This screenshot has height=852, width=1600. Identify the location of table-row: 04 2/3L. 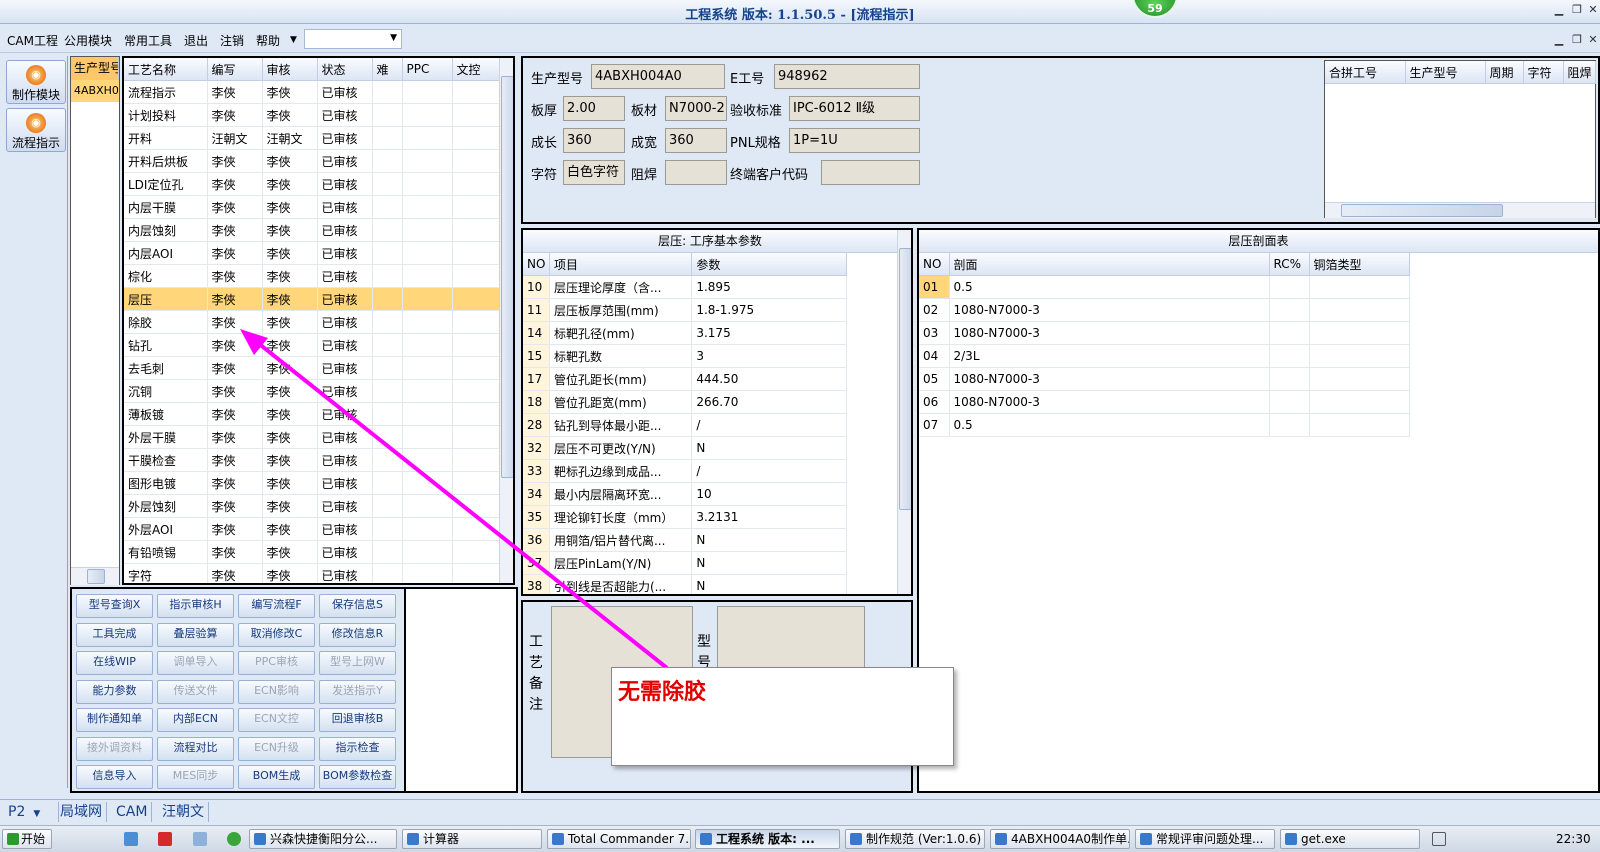
(1164, 356).